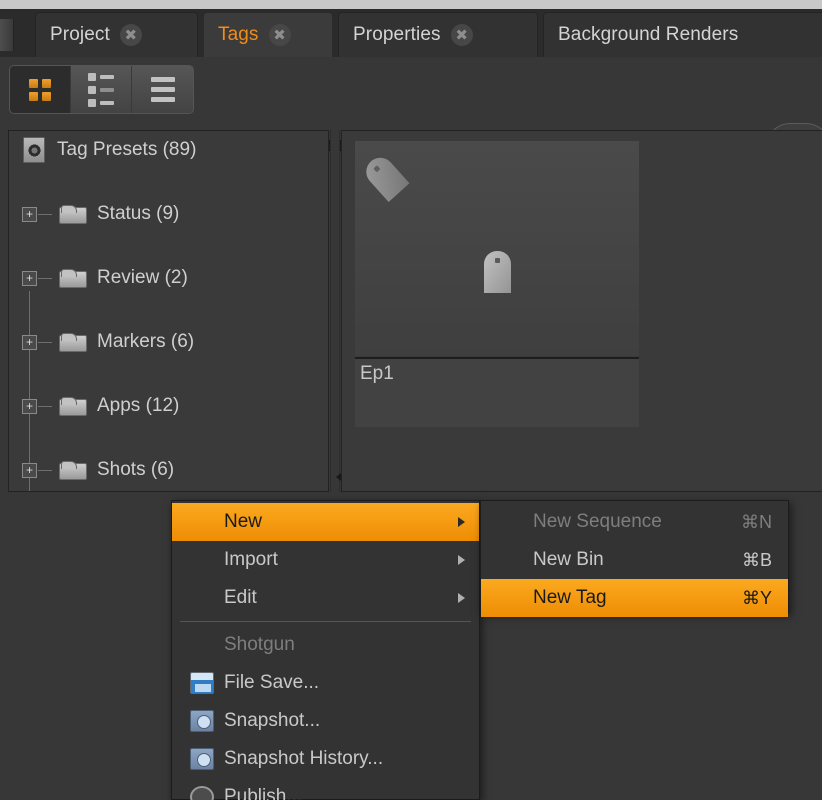 The width and height of the screenshot is (822, 800). Describe the element at coordinates (497, 248) in the screenshot. I see `thumbnail-image` at that location.